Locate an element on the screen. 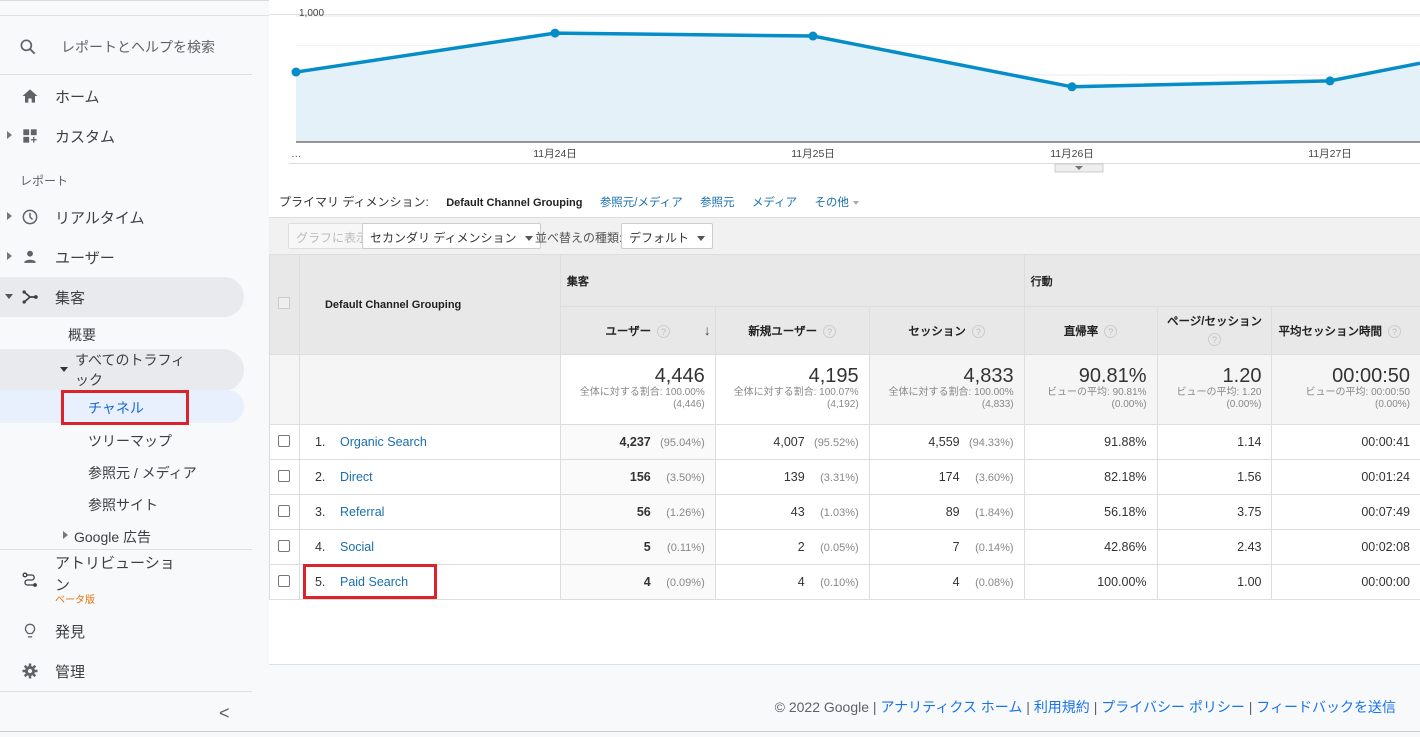 The width and height of the screenshot is (1420, 737). column-header-pages-per-session: ページ/セッション? is located at coordinates (1214, 330).